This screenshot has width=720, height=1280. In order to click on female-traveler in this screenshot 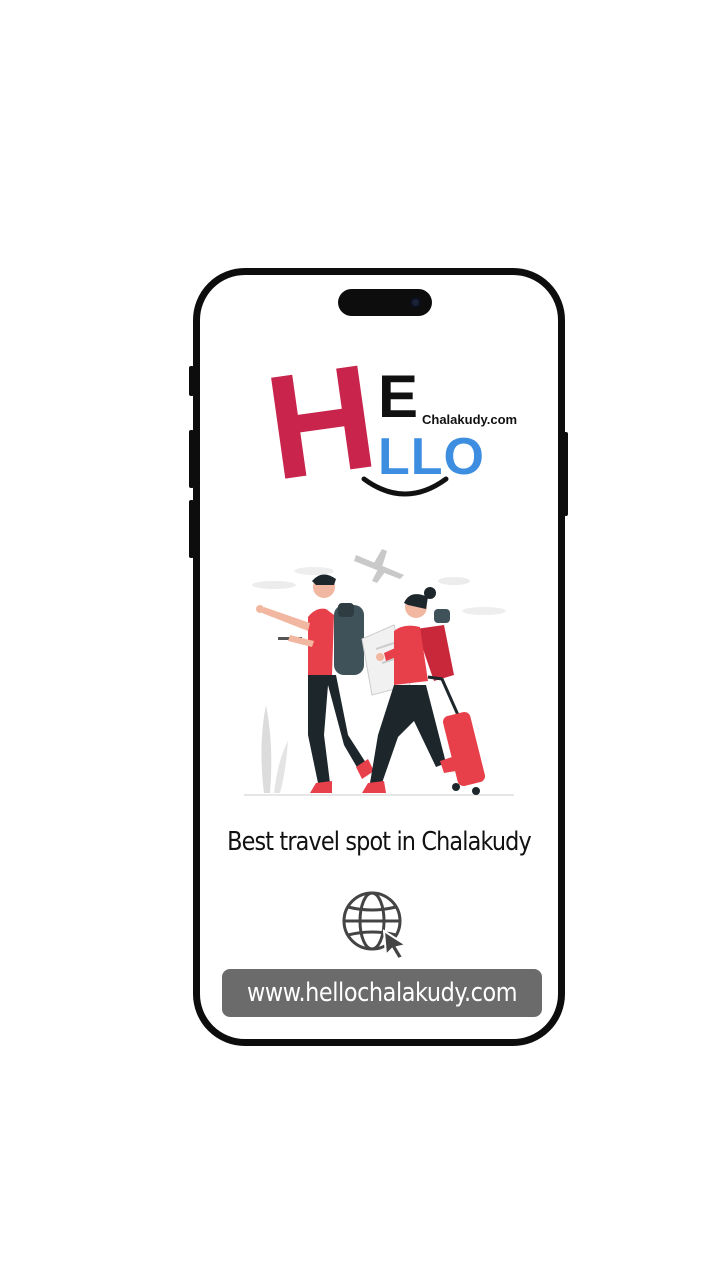, I will do `click(423, 691)`.